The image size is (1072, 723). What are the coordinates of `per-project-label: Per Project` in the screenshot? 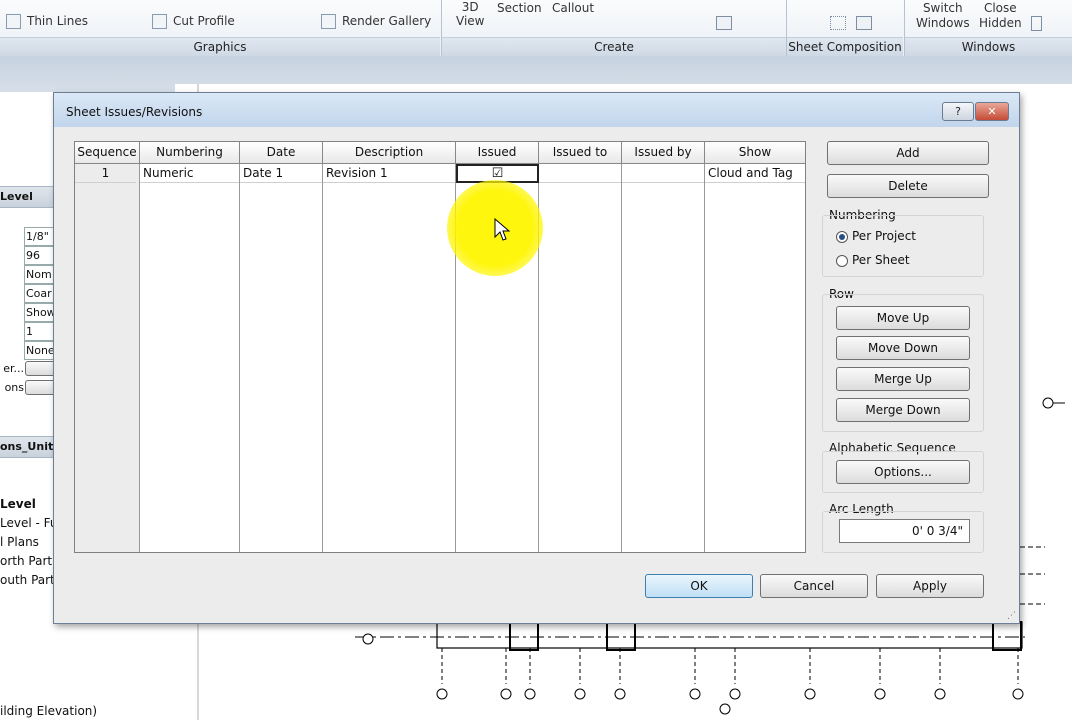 It's located at (884, 236).